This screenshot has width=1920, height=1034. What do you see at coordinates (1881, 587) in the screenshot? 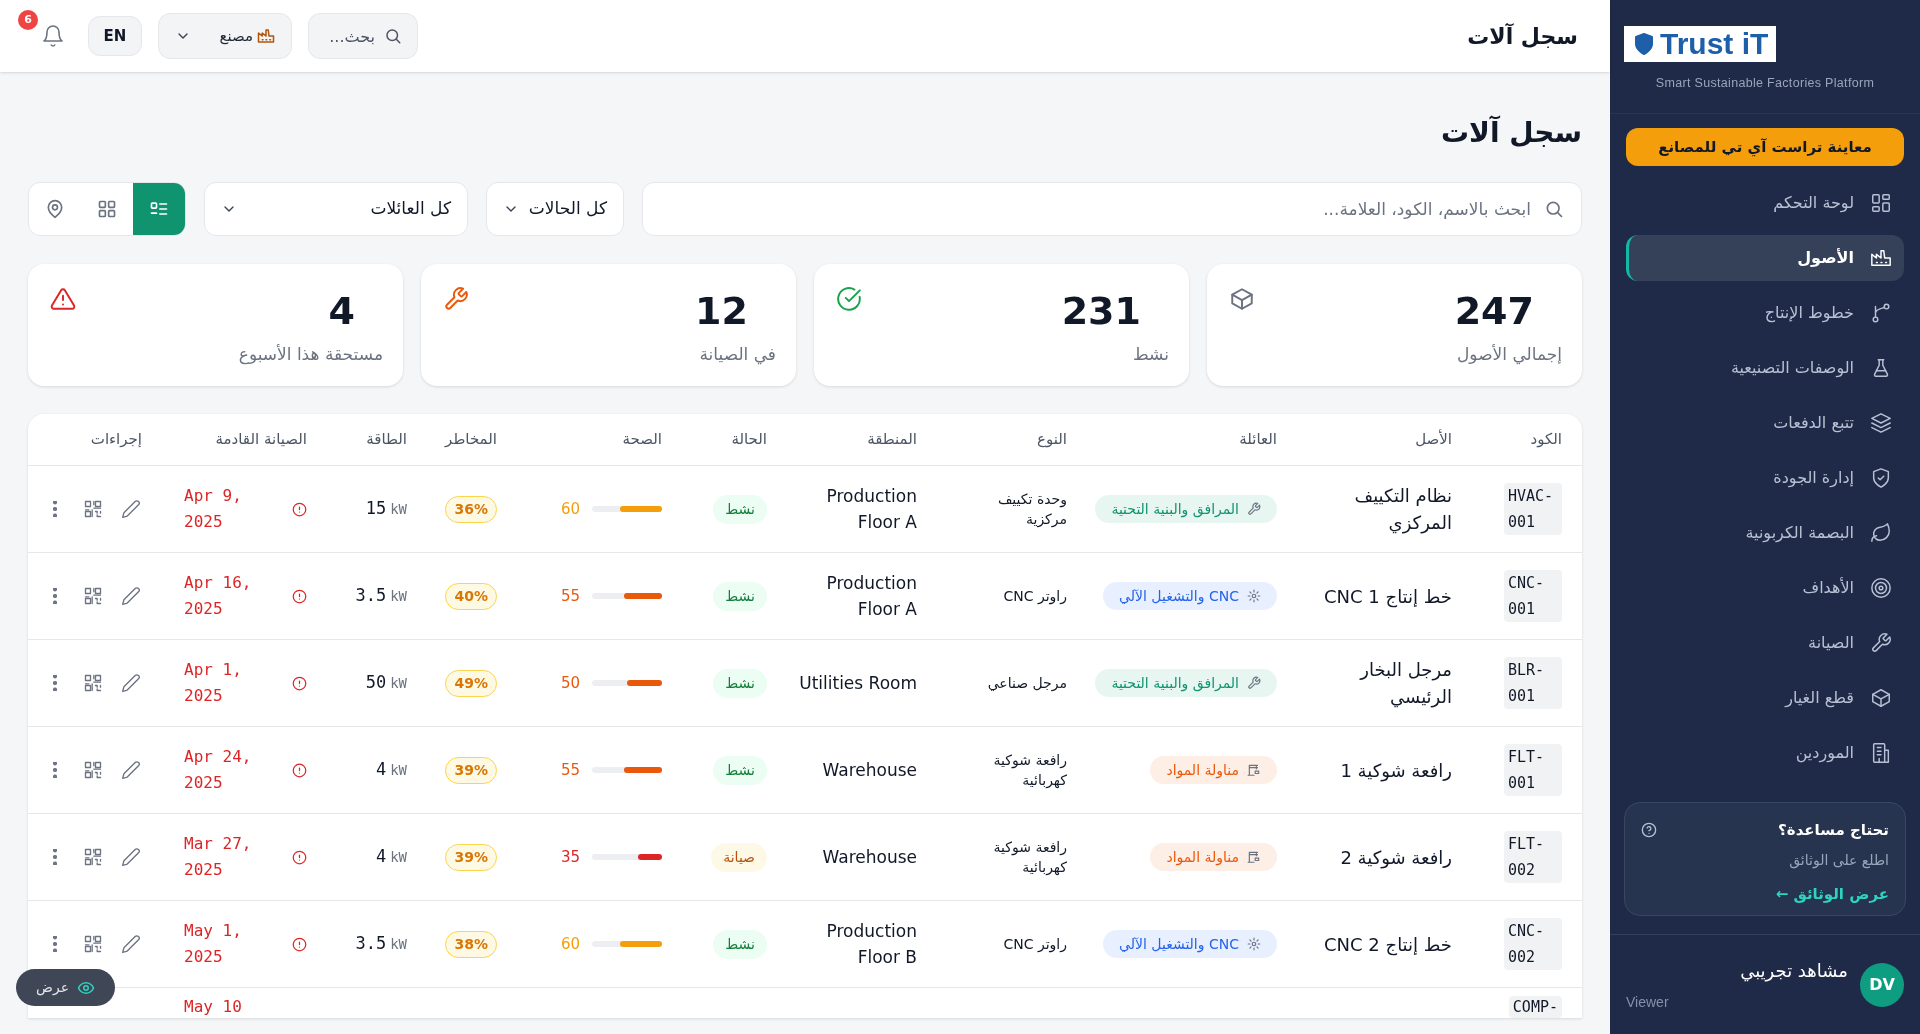
I see `target-icon` at bounding box center [1881, 587].